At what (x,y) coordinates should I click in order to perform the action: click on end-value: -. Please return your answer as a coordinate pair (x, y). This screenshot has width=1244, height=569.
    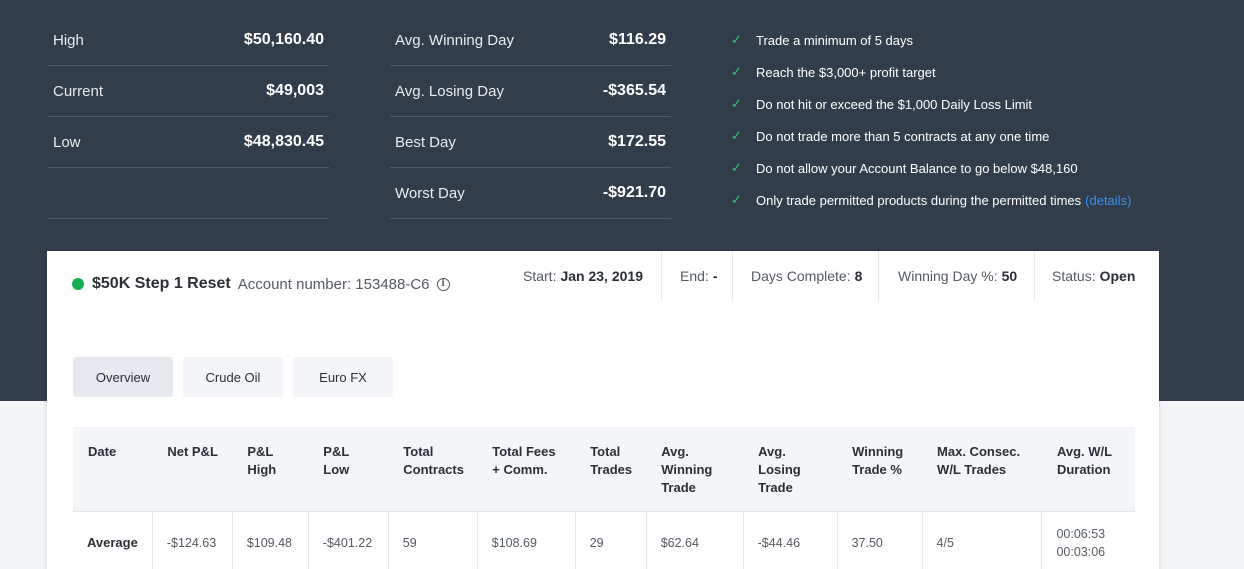
    Looking at the image, I should click on (715, 276).